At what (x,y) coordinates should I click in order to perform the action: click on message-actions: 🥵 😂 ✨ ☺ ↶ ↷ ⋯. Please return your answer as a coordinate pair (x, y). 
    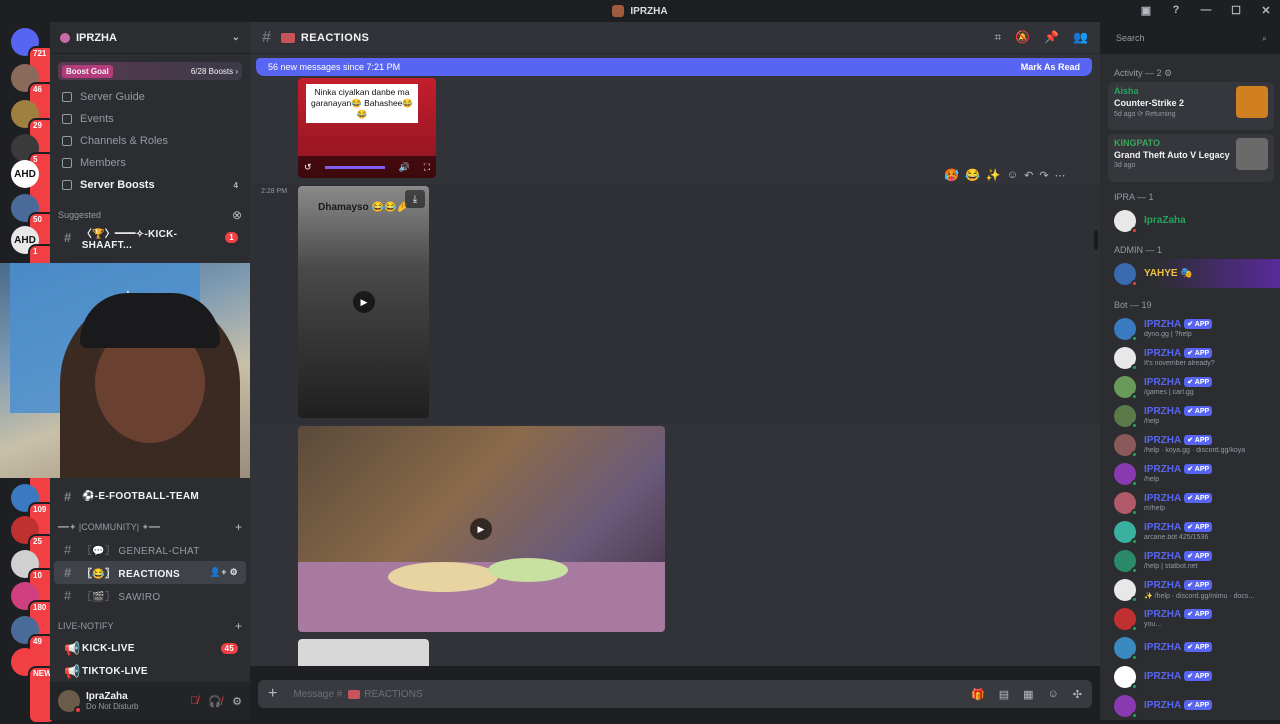
    Looking at the image, I should click on (1005, 175).